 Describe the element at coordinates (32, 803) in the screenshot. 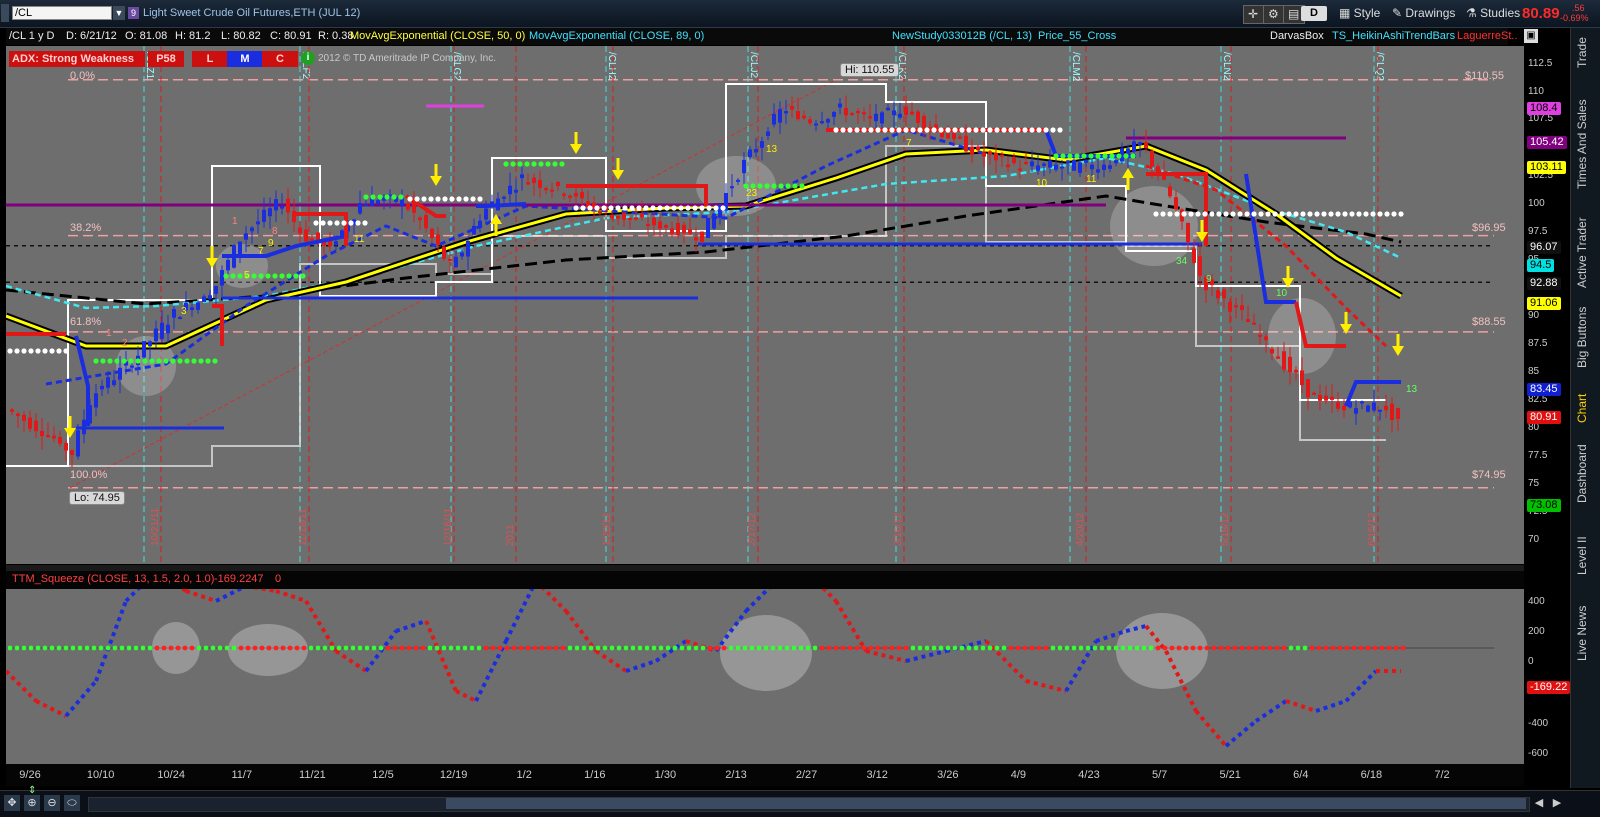

I see `zoom-in-icon: ⊕` at that location.